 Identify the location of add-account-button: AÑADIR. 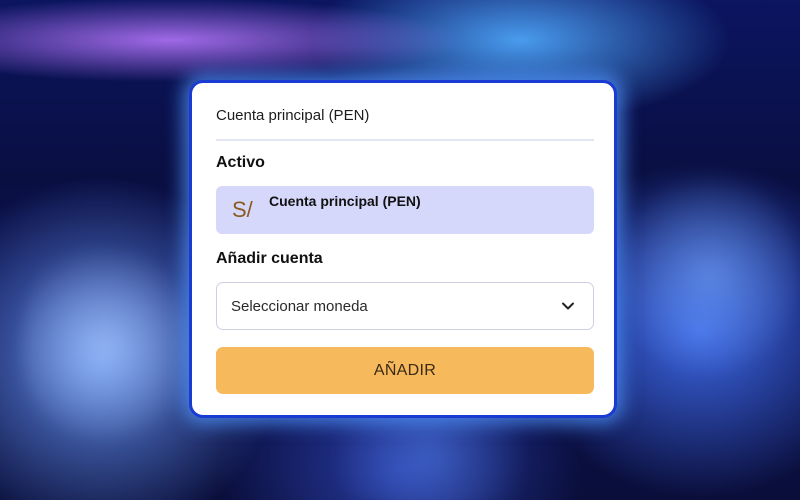
(405, 370).